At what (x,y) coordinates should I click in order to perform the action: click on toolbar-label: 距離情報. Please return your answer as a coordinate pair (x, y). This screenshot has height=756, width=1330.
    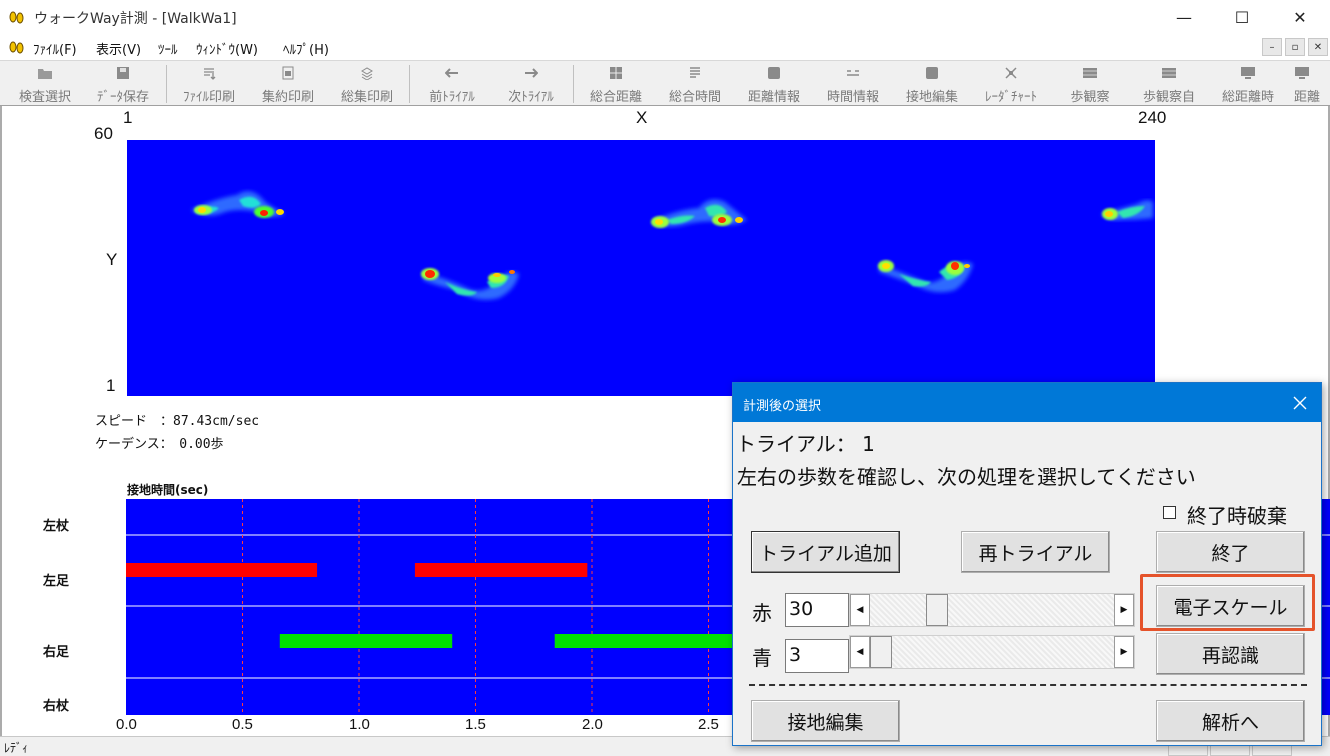
    Looking at the image, I should click on (773, 97).